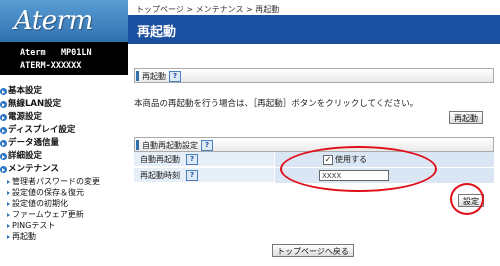  What do you see at coordinates (471, 200) in the screenshot?
I see `settings-button: 設定` at bounding box center [471, 200].